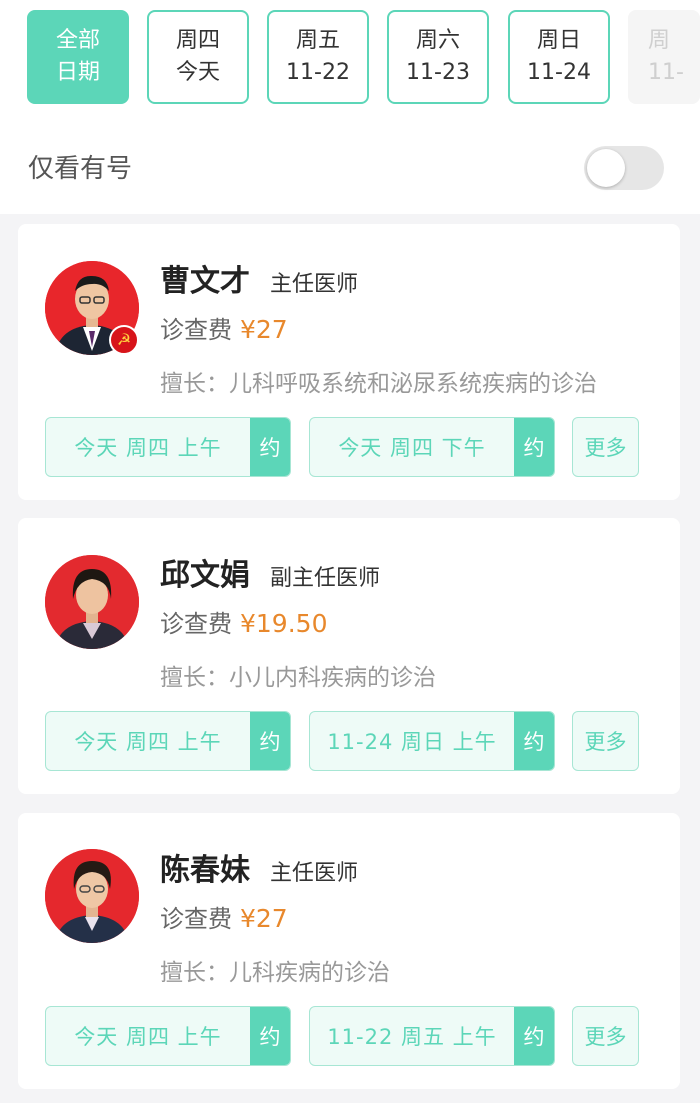 This screenshot has height=1103, width=700. I want to click on date-chip-line2: 11-22, so click(318, 72).